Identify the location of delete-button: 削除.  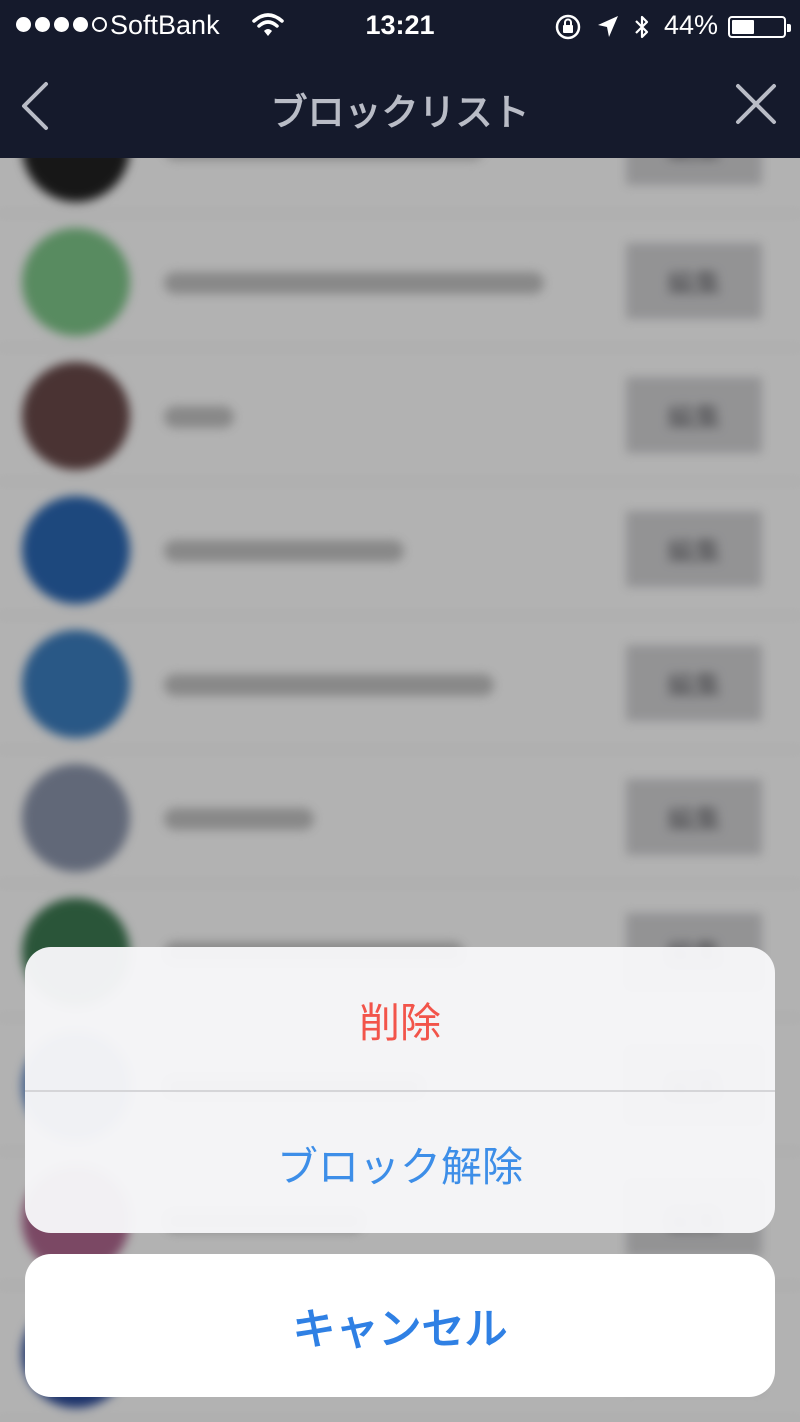
(400, 1018).